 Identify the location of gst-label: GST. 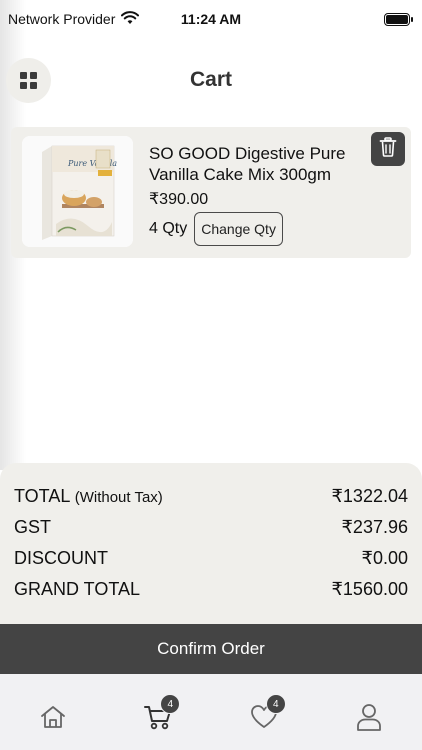
(33, 527).